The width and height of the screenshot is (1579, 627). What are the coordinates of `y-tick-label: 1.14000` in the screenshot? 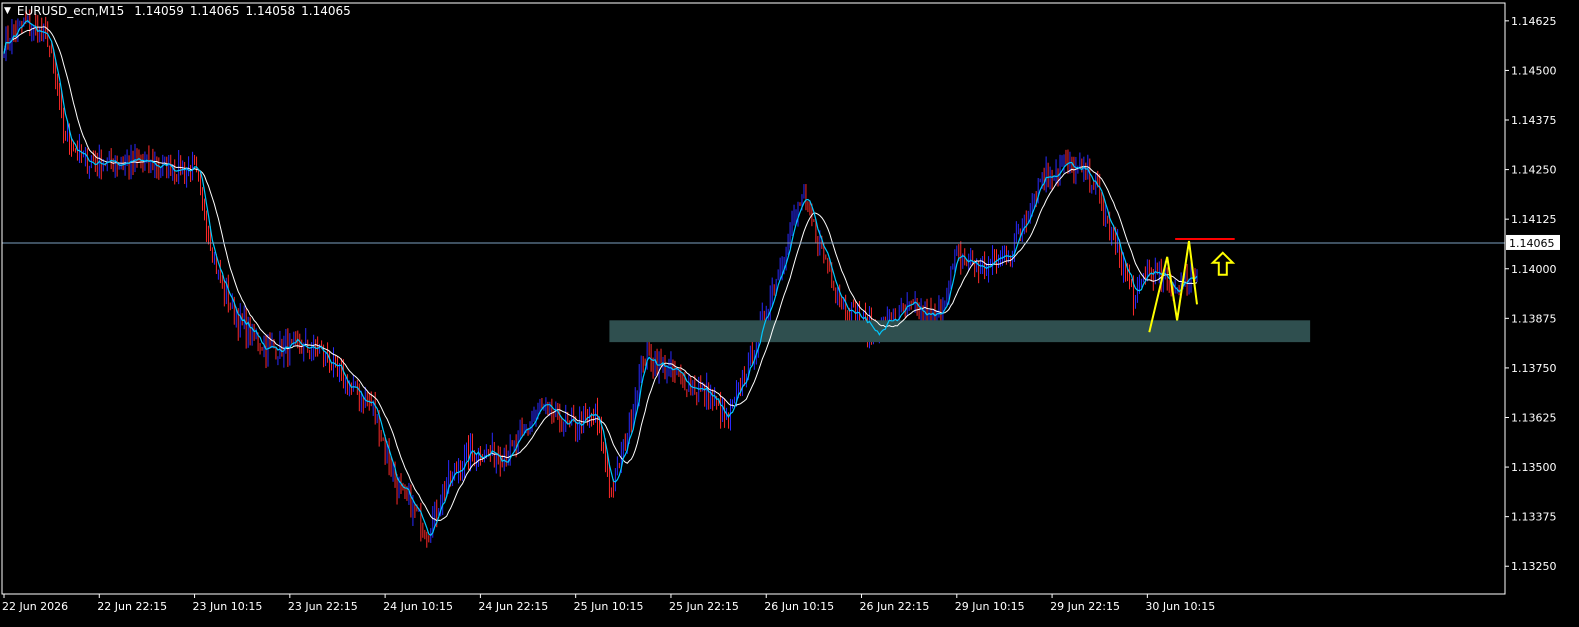 It's located at (1534, 269).